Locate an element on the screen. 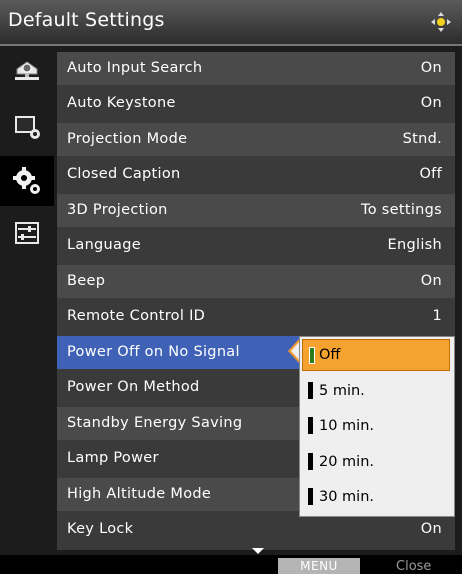 Image resolution: width=462 pixels, height=574 pixels. setting-label: Remote Control ID is located at coordinates (136, 316).